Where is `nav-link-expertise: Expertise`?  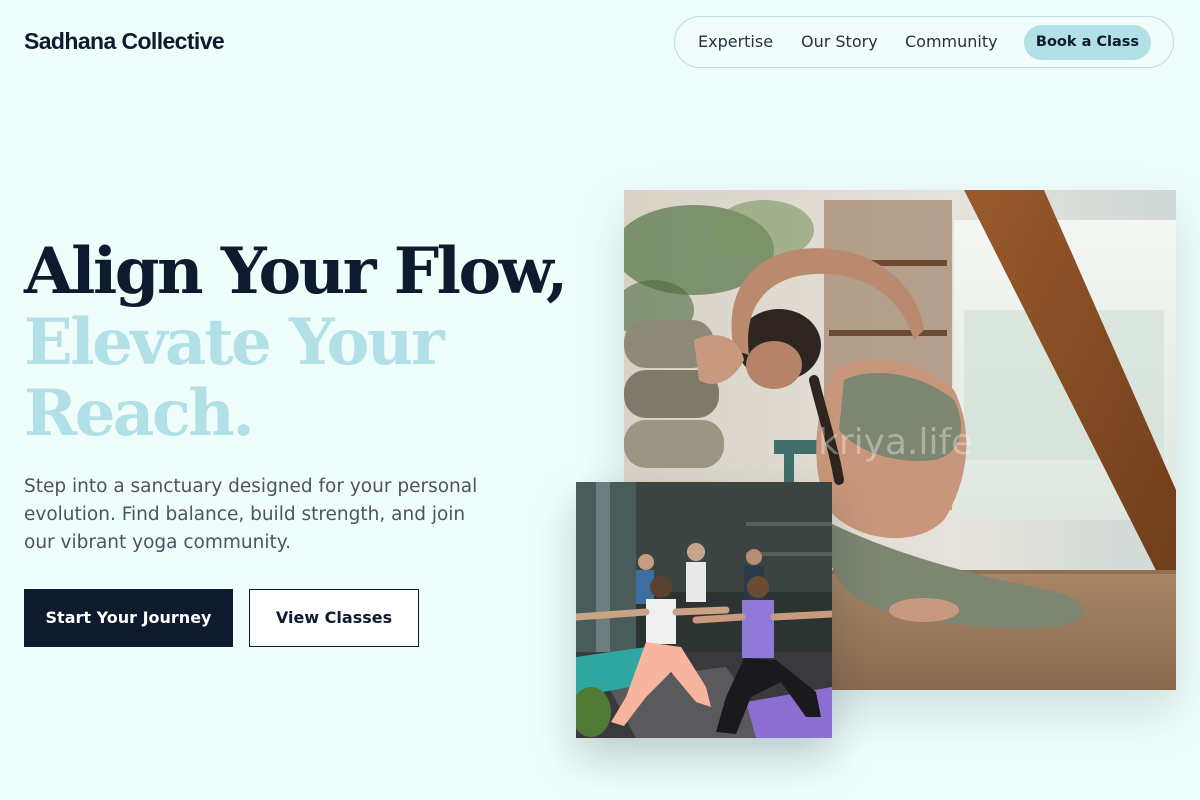 nav-link-expertise: Expertise is located at coordinates (735, 41).